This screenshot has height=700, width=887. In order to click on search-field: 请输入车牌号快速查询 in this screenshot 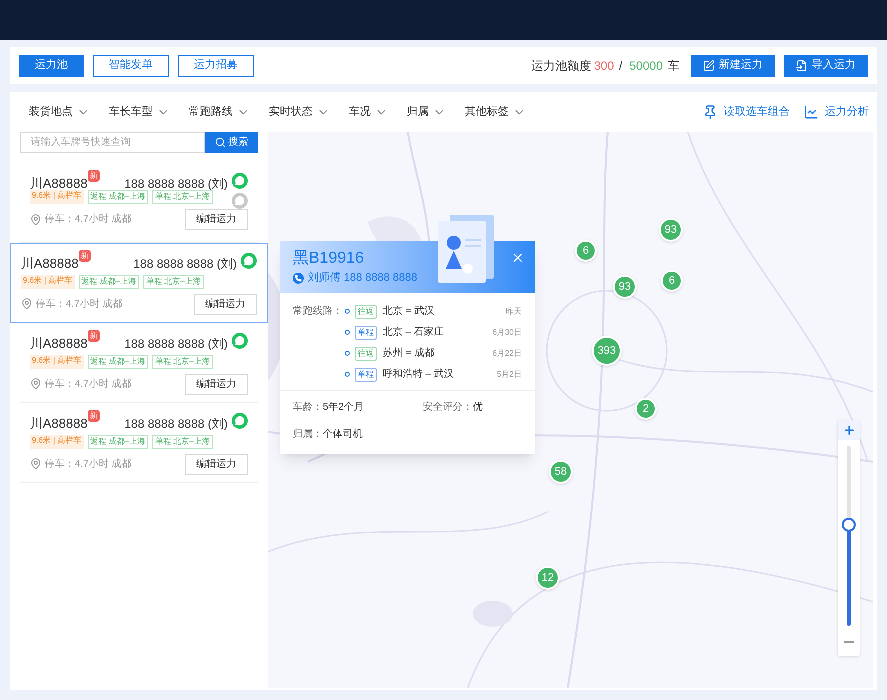, I will do `click(112, 142)`.